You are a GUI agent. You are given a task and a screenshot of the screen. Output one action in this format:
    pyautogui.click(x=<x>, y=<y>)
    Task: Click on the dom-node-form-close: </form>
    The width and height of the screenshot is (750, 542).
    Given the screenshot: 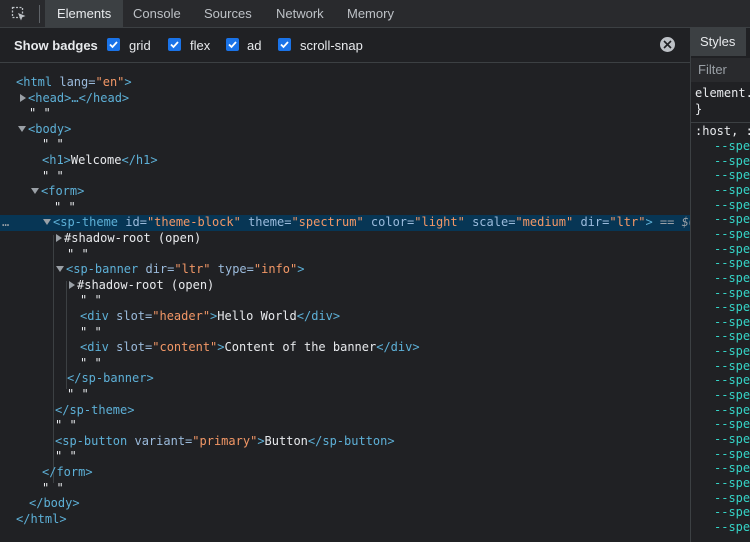 What is the action you would take?
    pyautogui.click(x=345, y=473)
    